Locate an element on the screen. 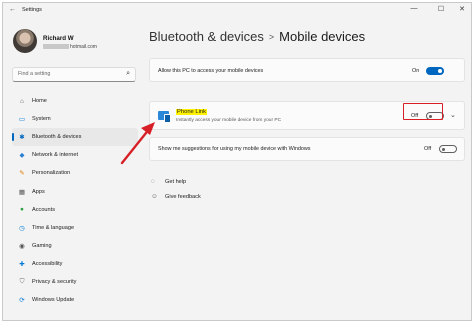  arrow-shaft is located at coordinates (136, 145).